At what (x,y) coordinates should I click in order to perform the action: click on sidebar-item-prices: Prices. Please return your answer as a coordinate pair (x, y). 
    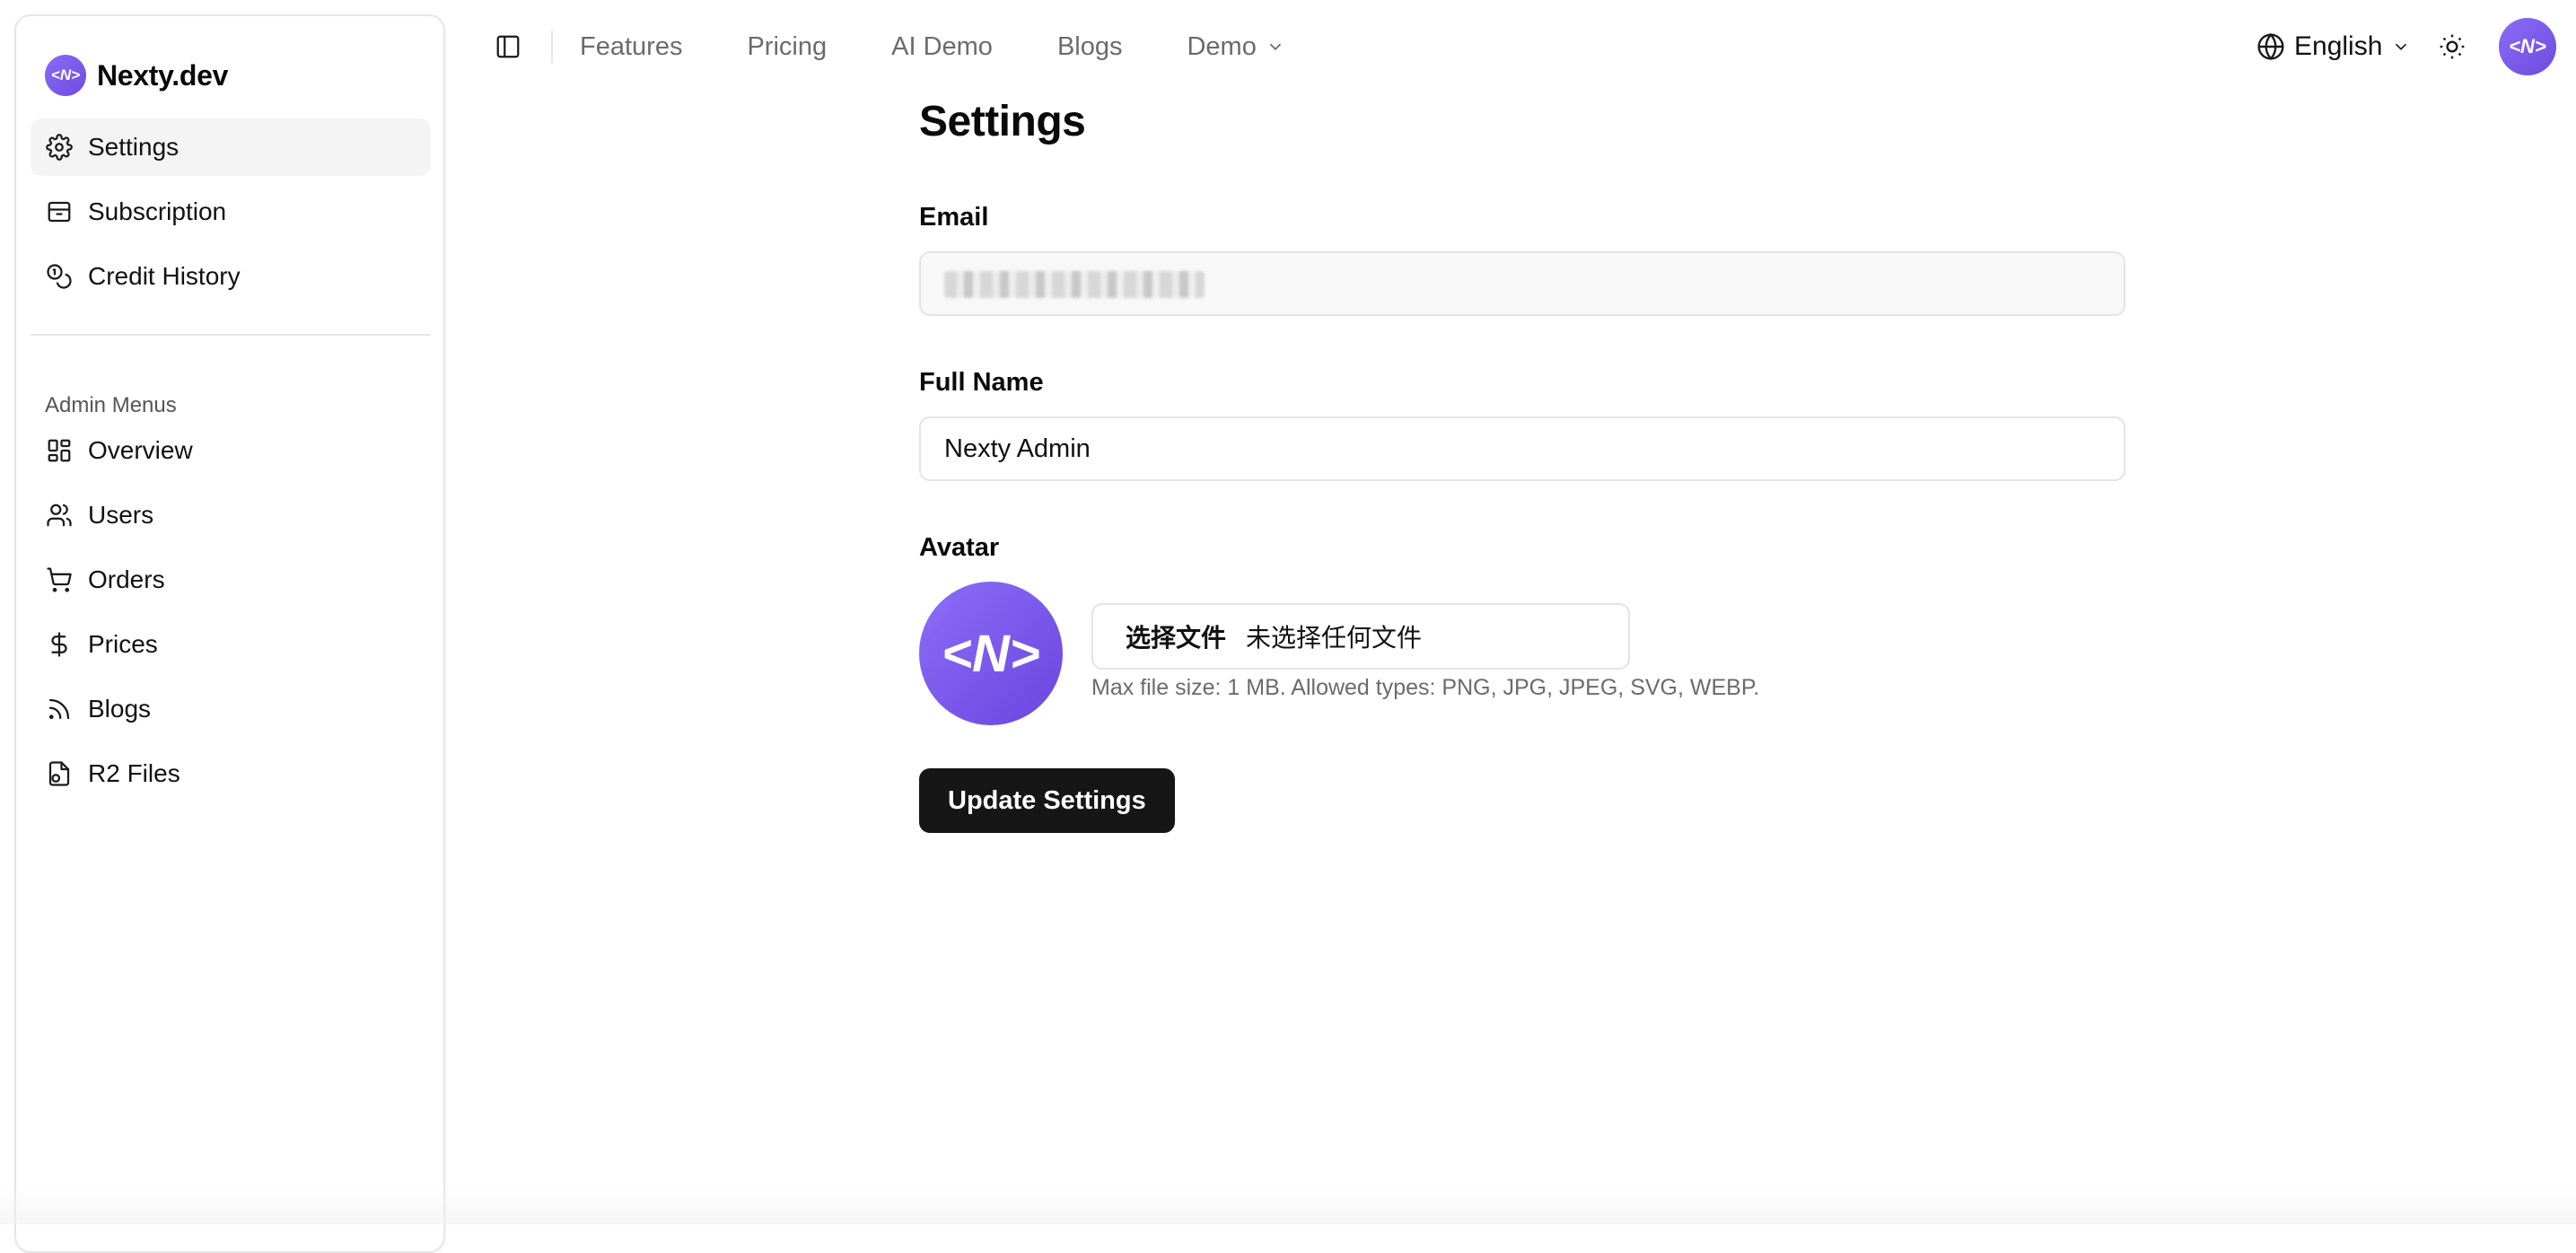
    Looking at the image, I should click on (231, 644).